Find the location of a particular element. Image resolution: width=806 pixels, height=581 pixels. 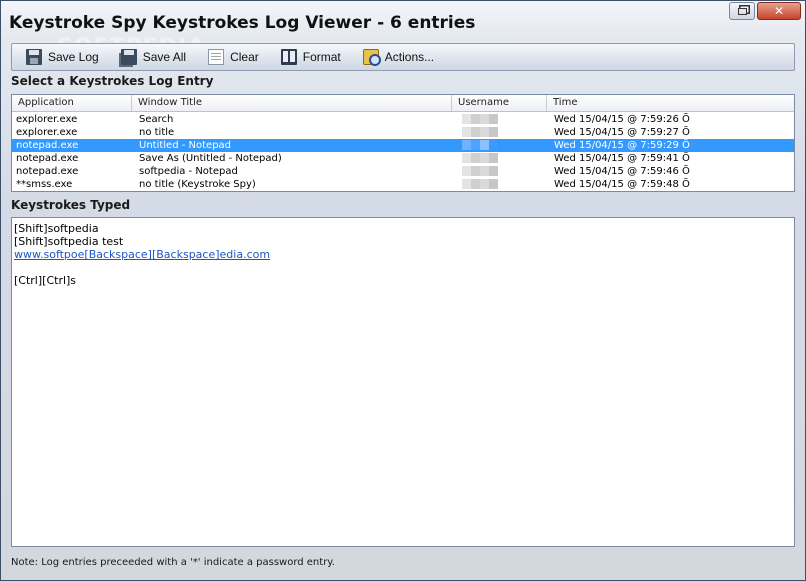

cell-window-title: no title is located at coordinates (157, 132).